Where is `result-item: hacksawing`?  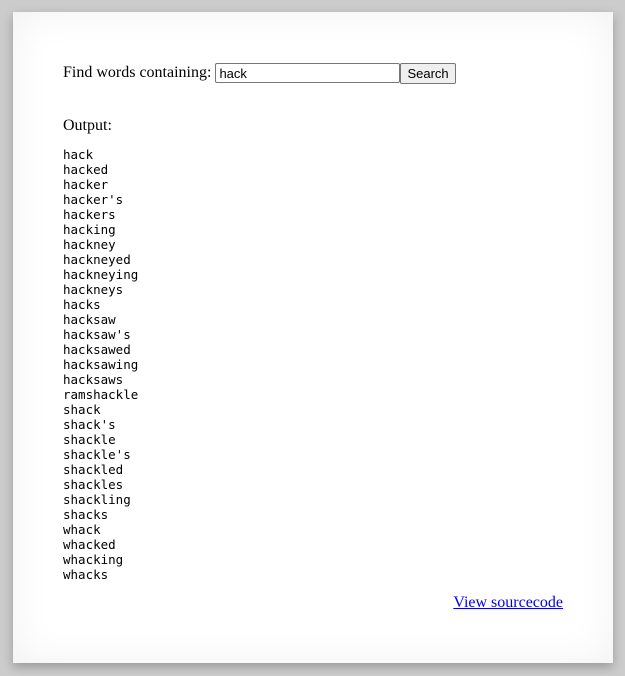 result-item: hacksawing is located at coordinates (101, 364).